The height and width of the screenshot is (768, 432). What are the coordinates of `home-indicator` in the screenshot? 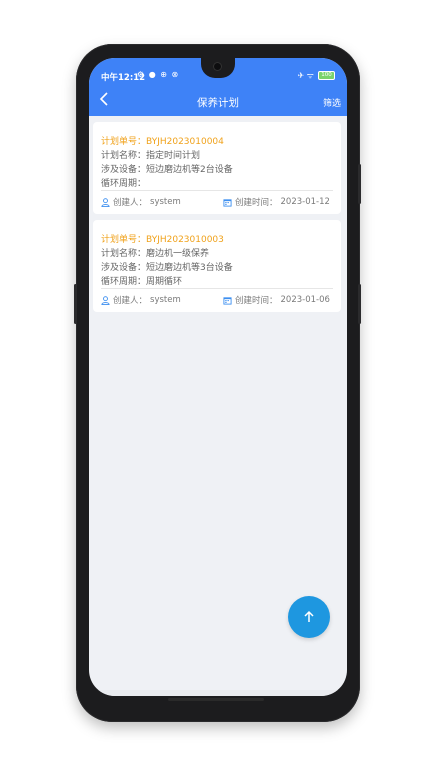 It's located at (216, 699).